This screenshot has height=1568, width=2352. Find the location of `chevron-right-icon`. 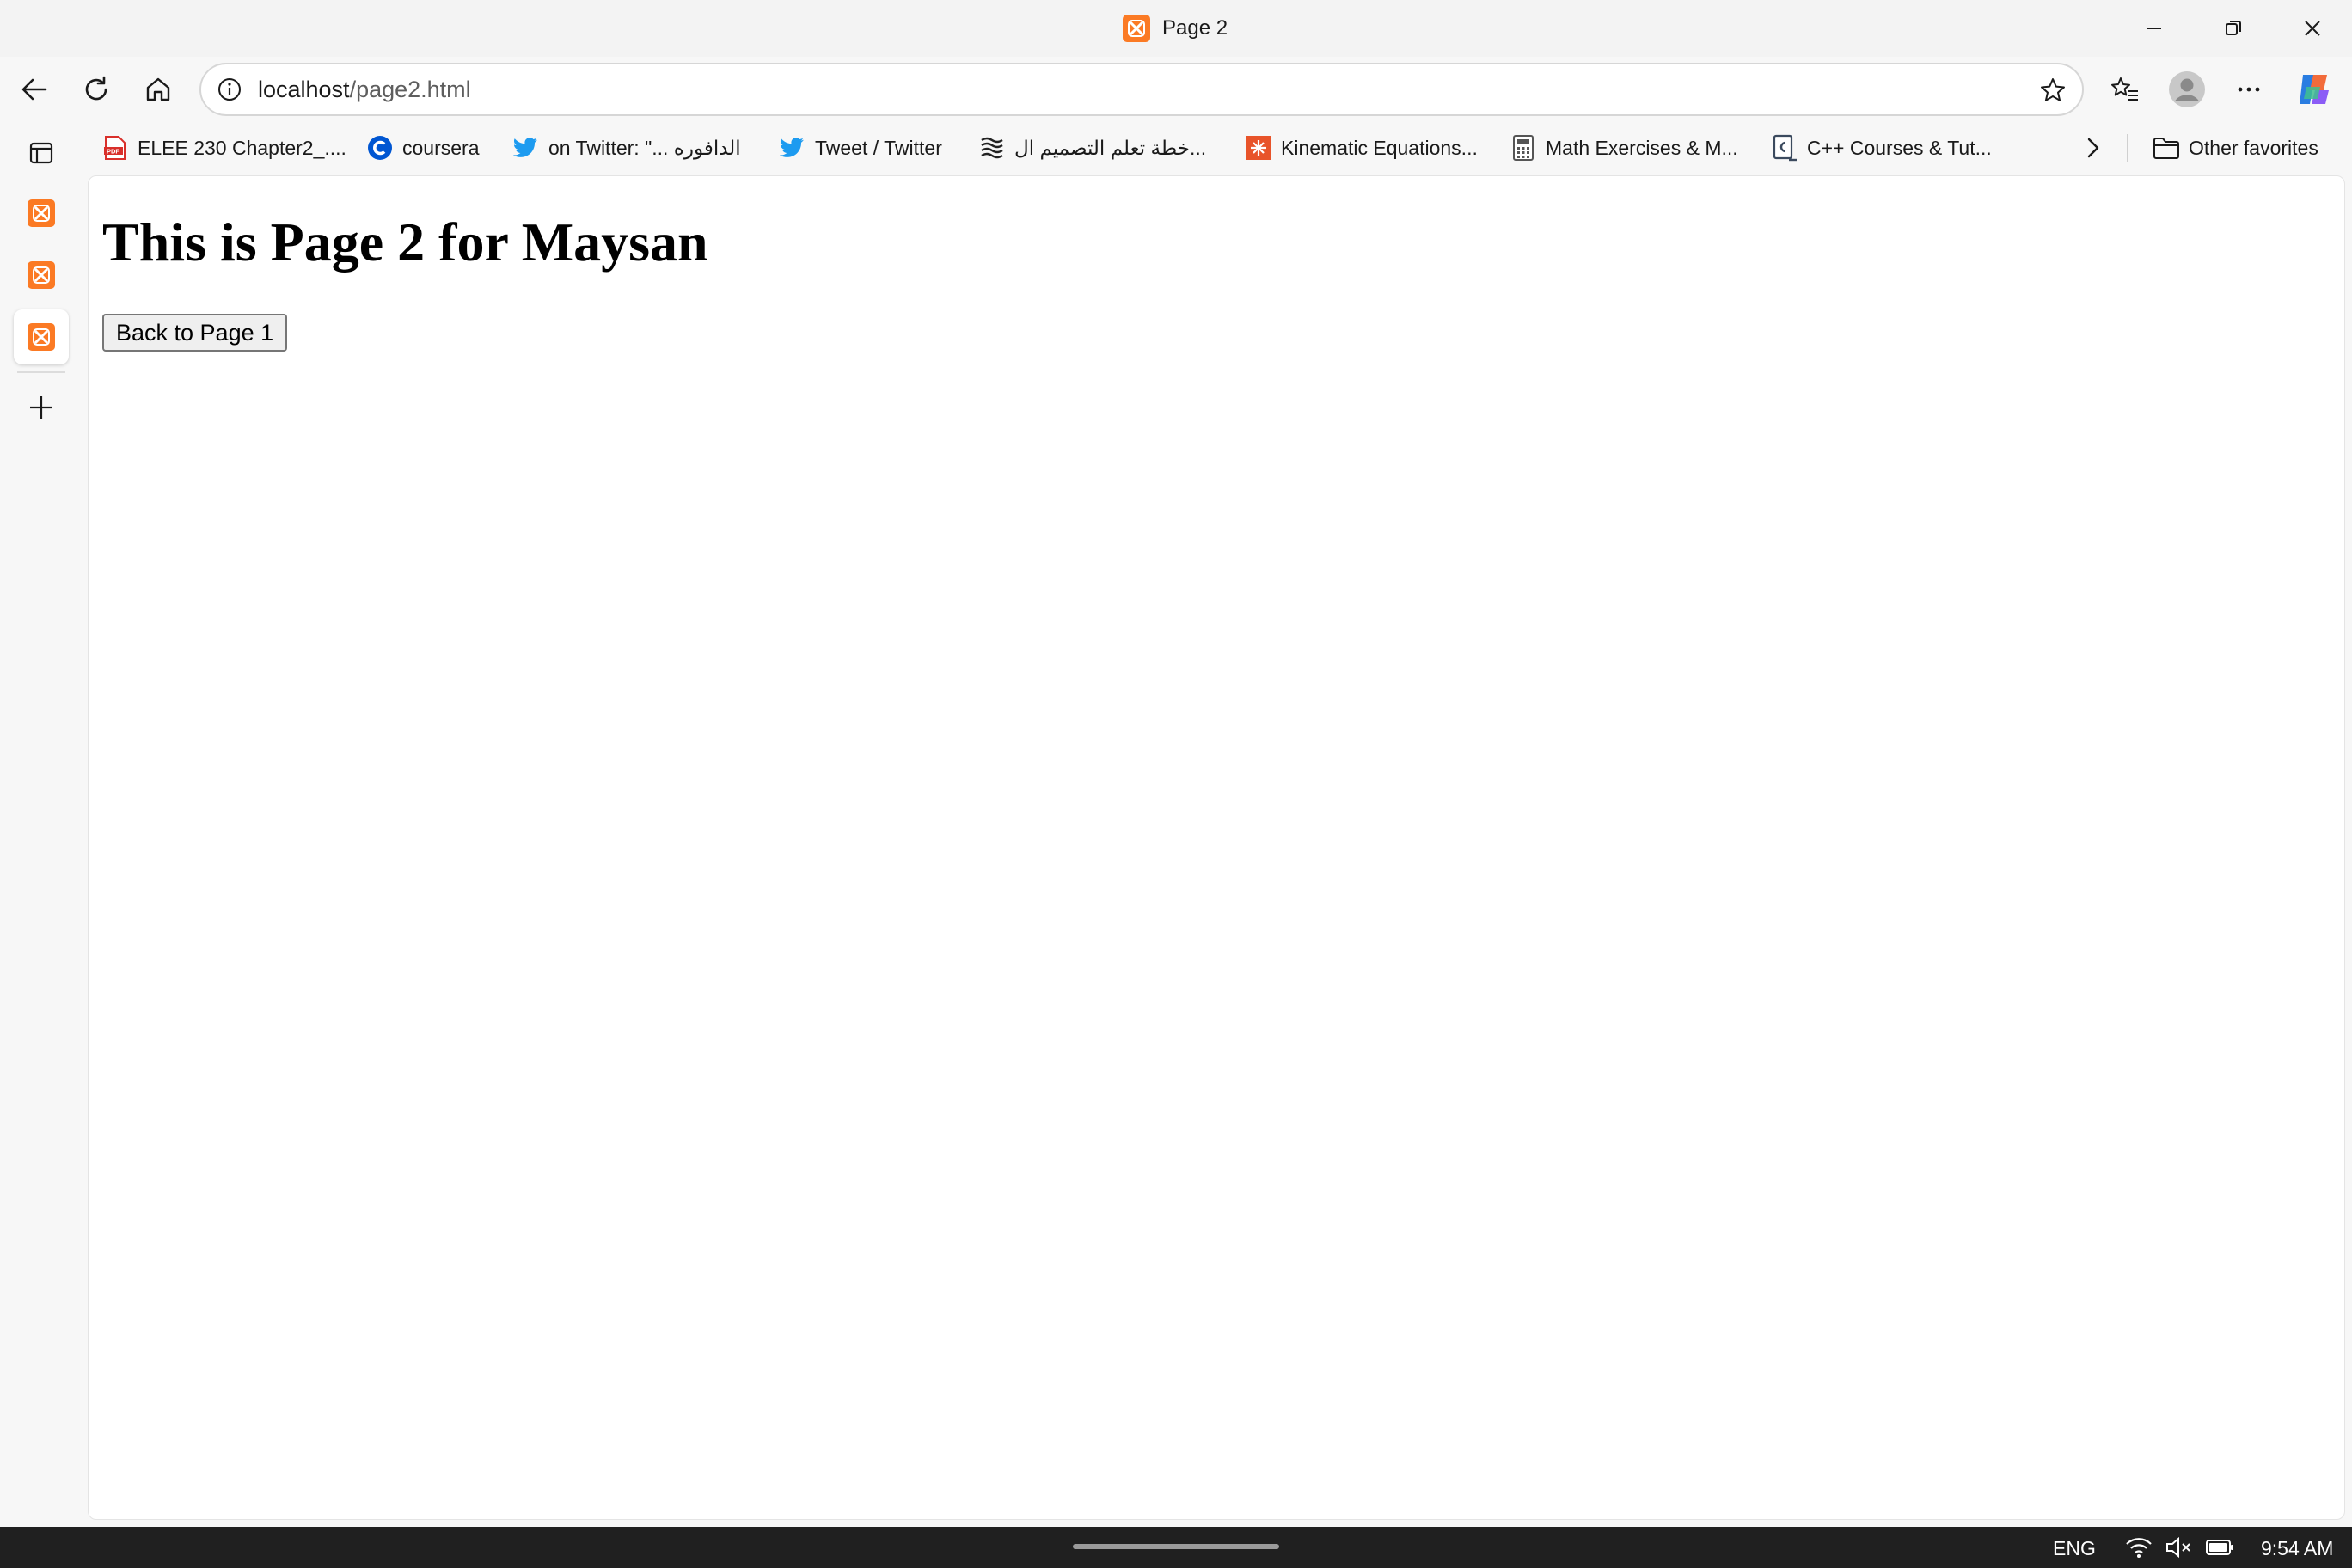

chevron-right-icon is located at coordinates (2092, 148).